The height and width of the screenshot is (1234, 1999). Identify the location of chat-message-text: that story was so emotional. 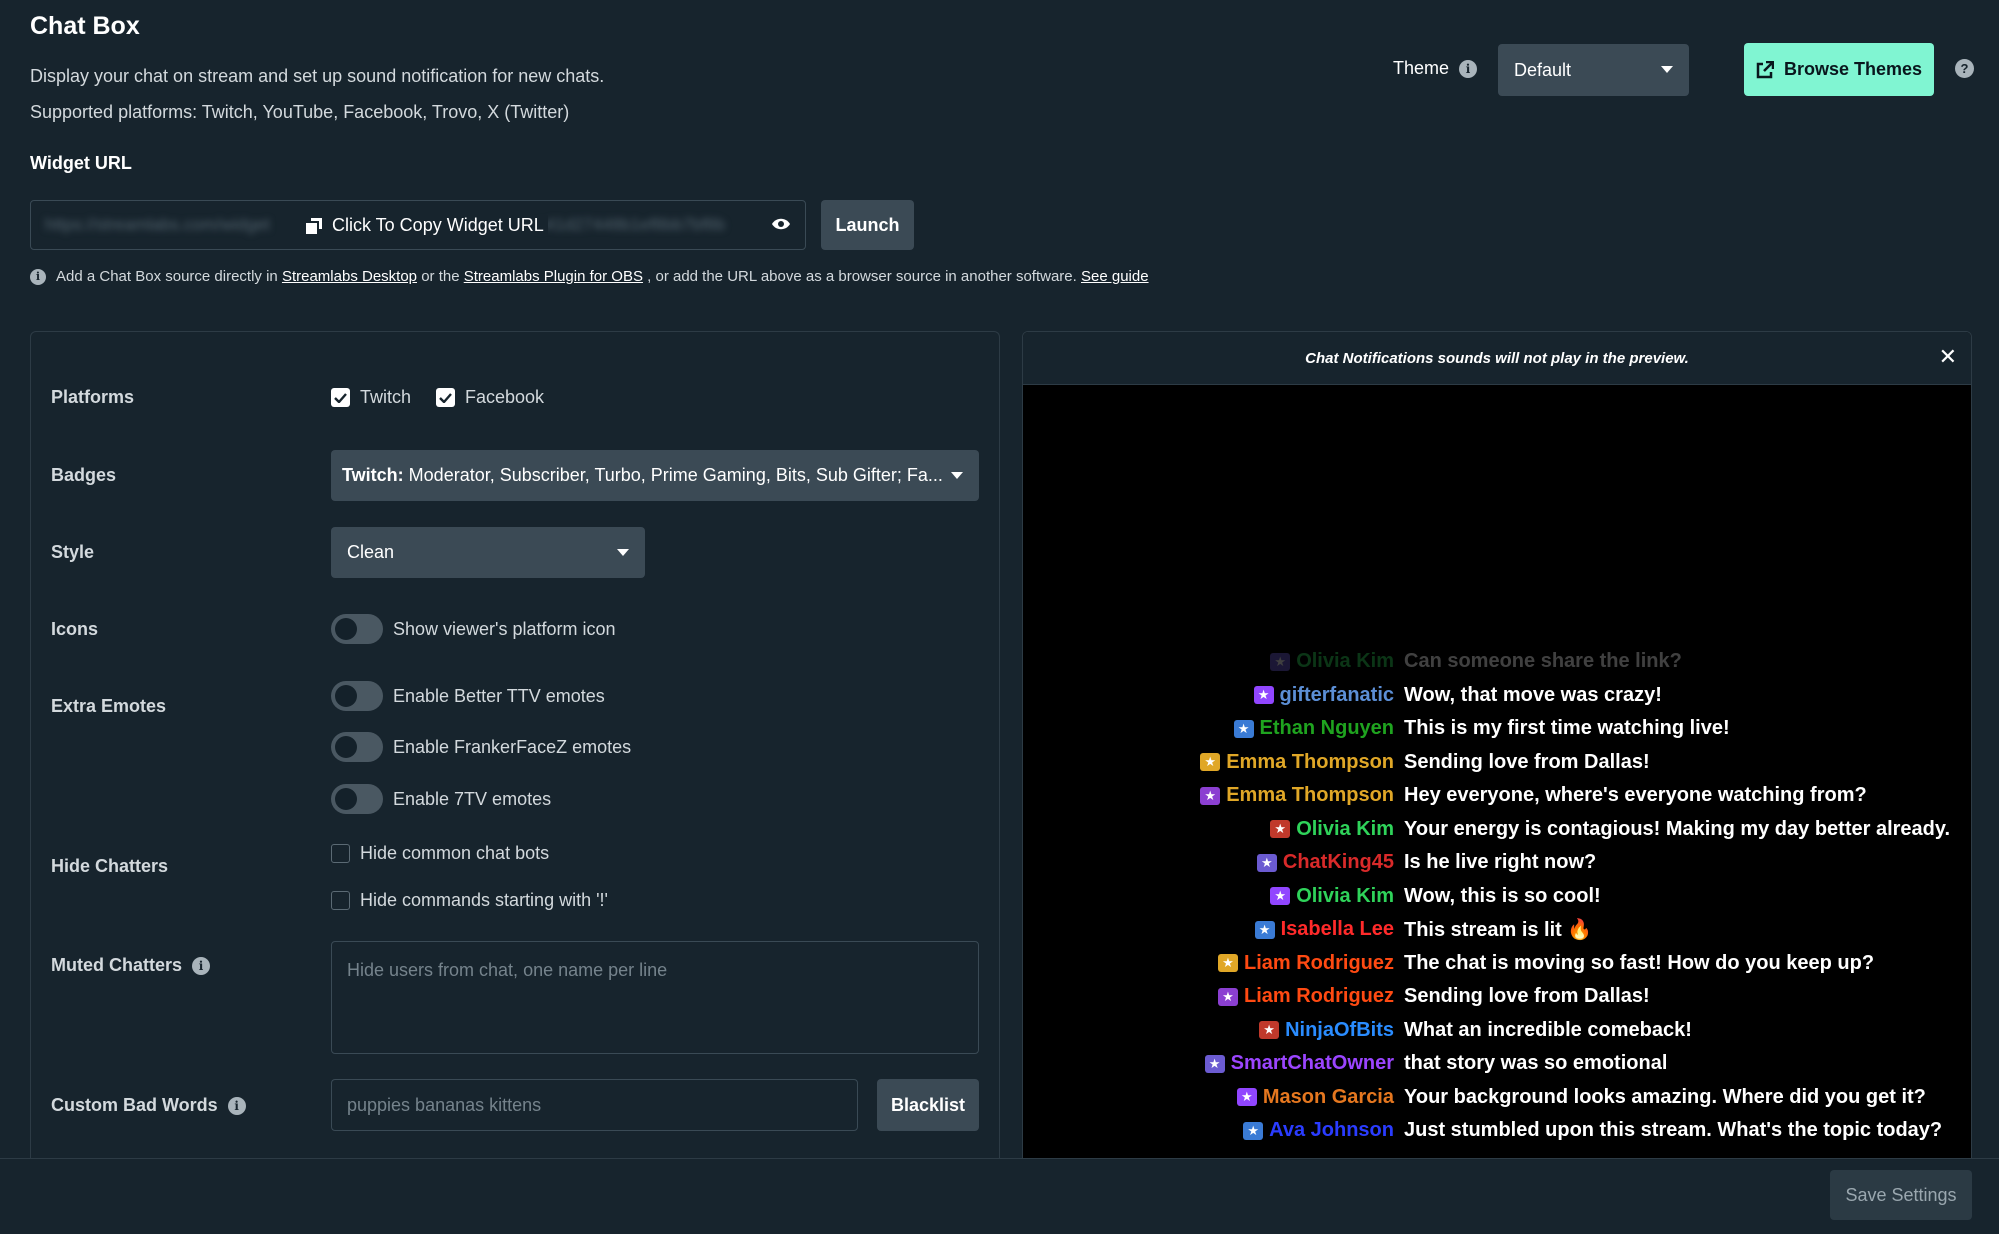
(1536, 1063).